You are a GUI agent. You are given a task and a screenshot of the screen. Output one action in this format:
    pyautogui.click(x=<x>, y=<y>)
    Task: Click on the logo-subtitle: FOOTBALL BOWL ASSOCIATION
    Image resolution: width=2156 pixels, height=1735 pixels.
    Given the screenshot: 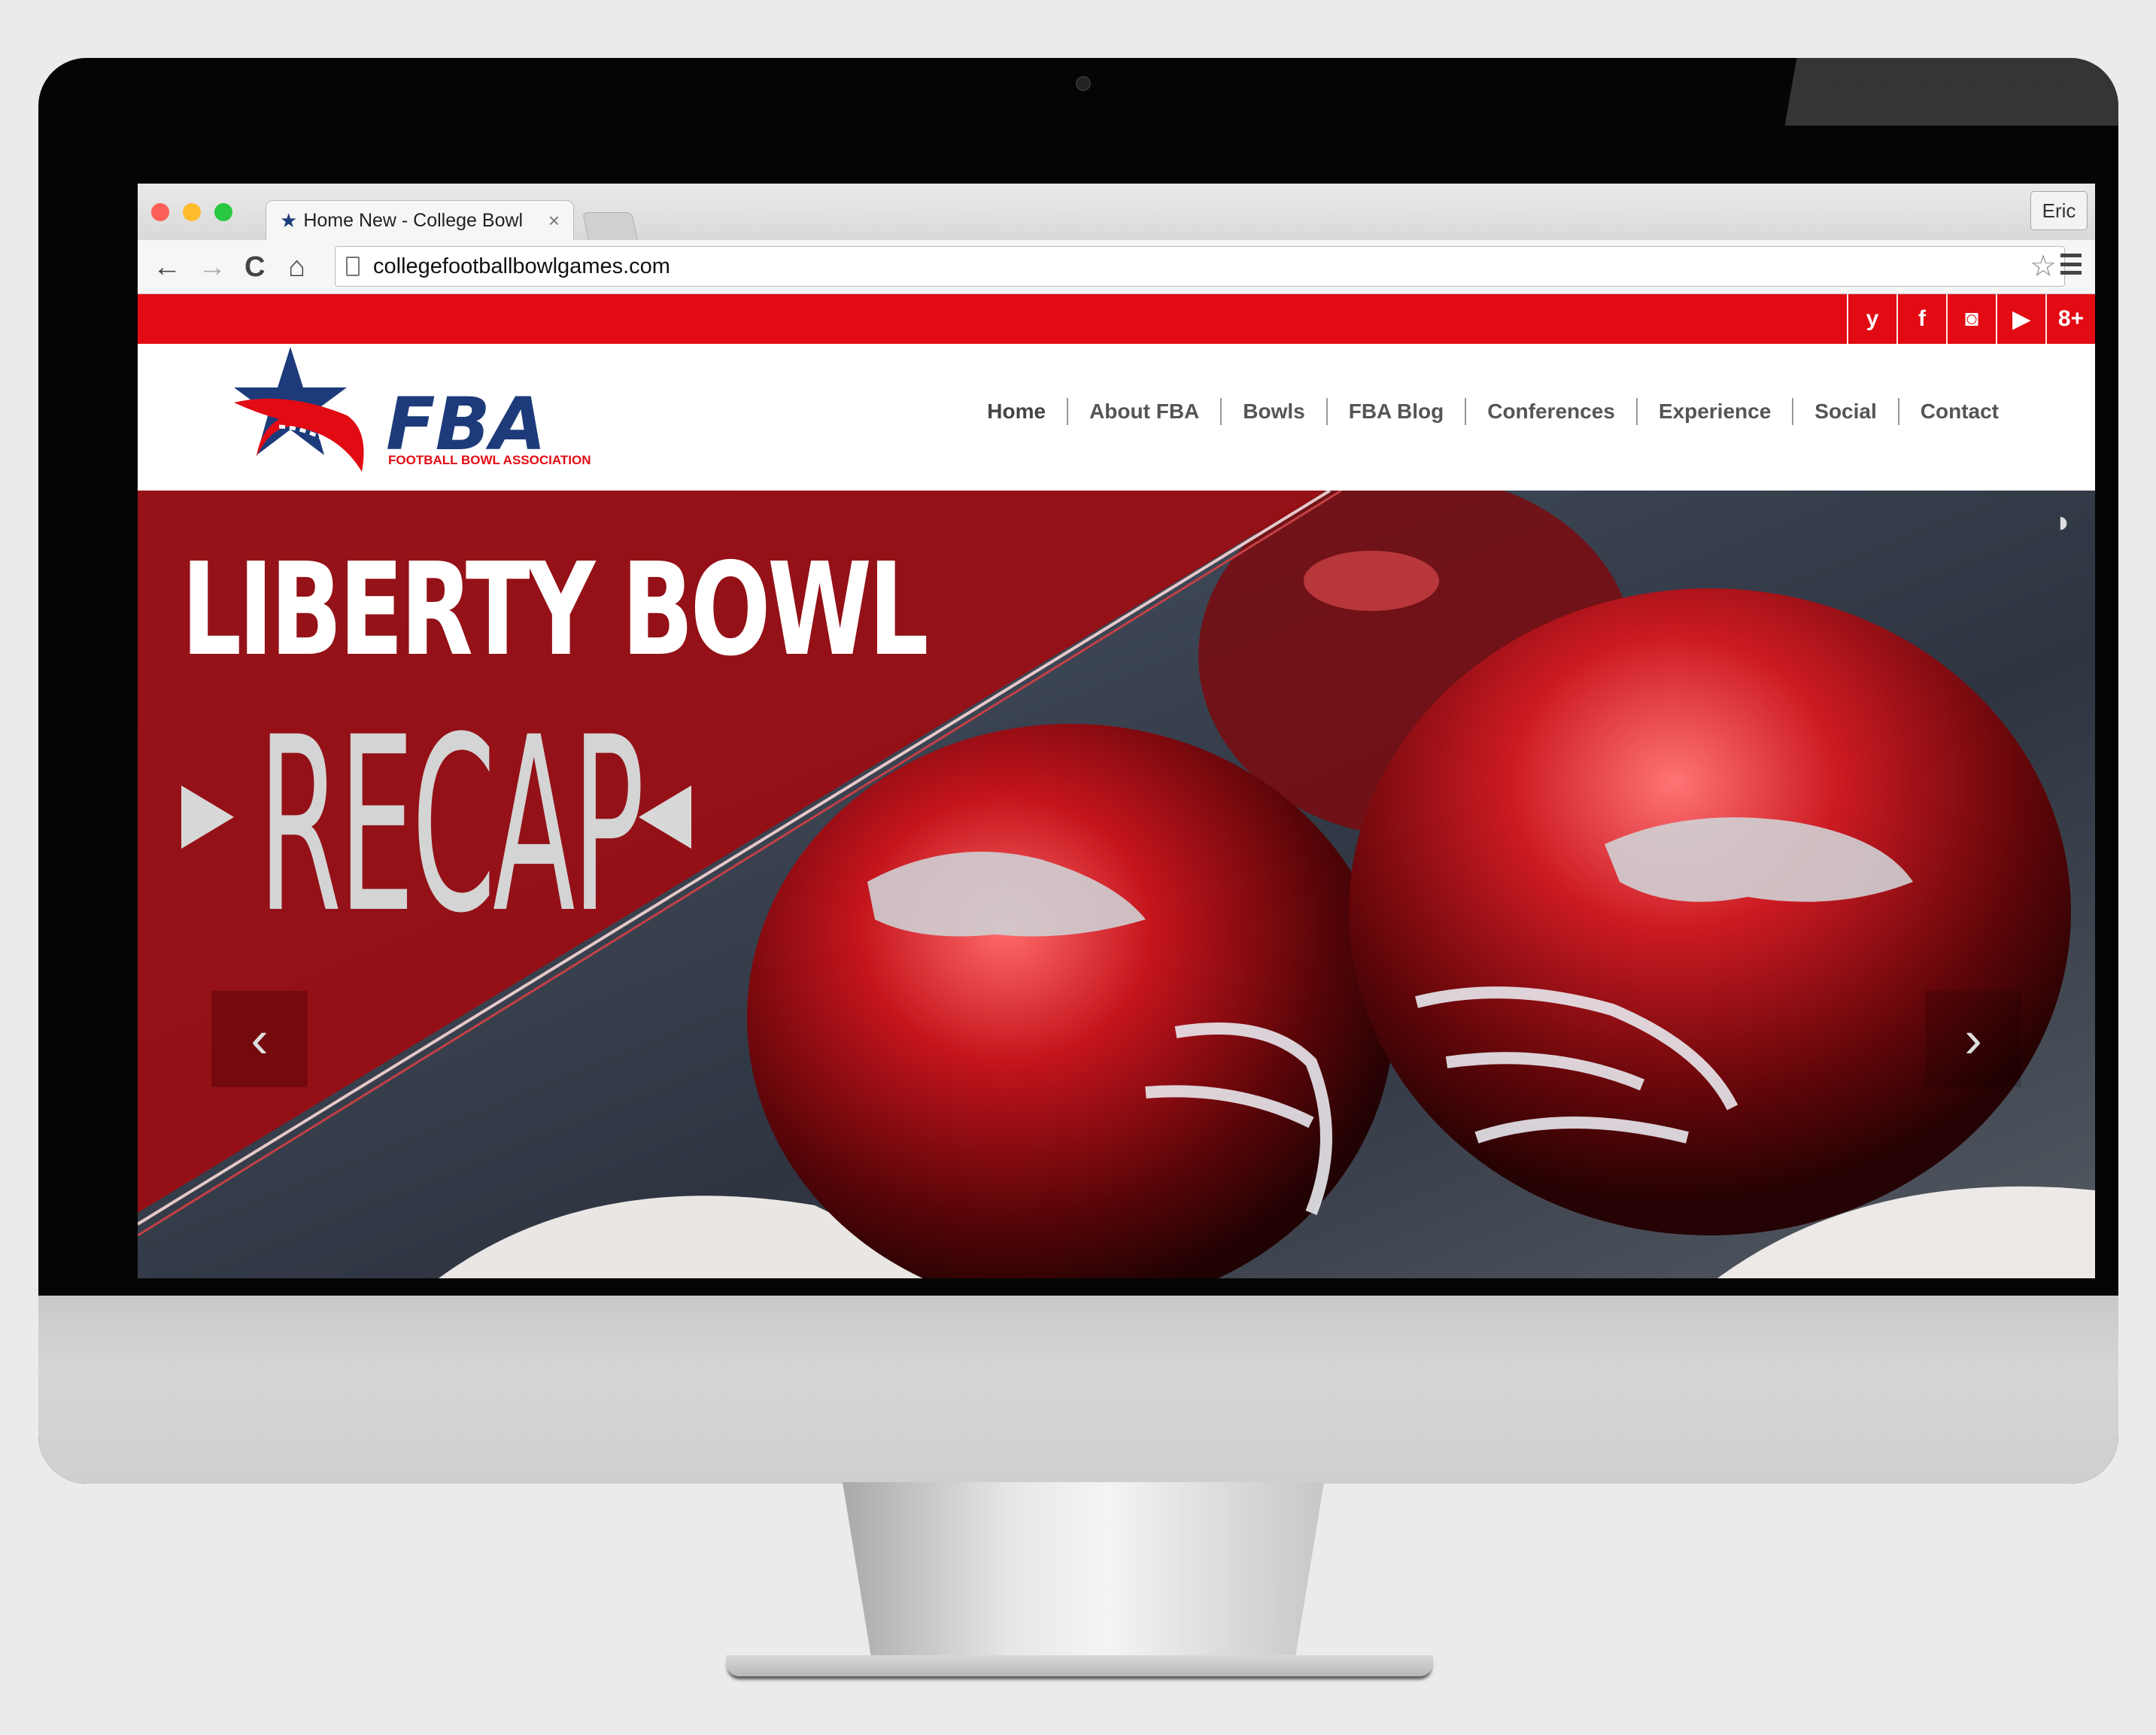 What is the action you would take?
    pyautogui.click(x=489, y=460)
    